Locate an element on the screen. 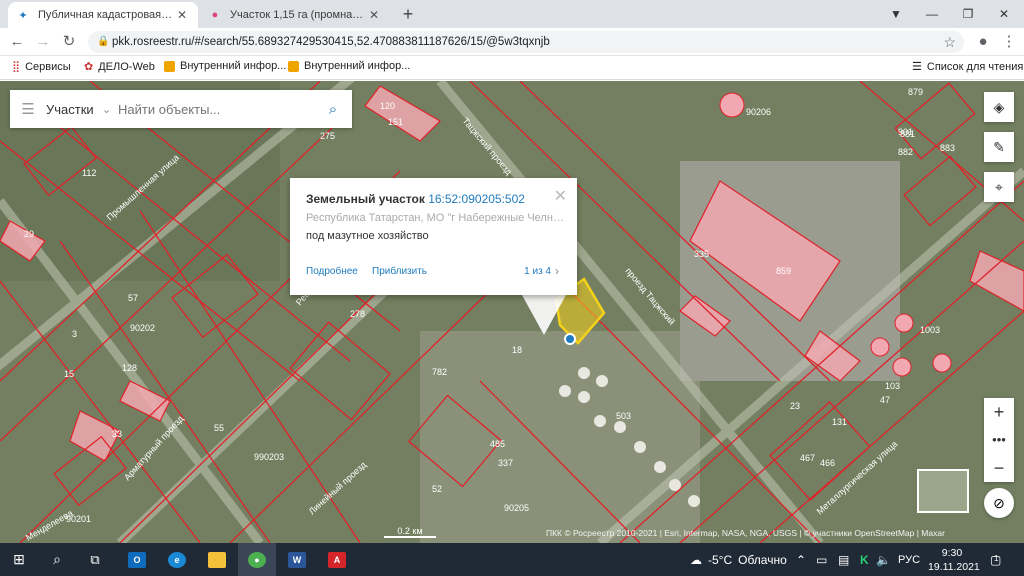  zoom-to-link: Приблизить is located at coordinates (399, 271).